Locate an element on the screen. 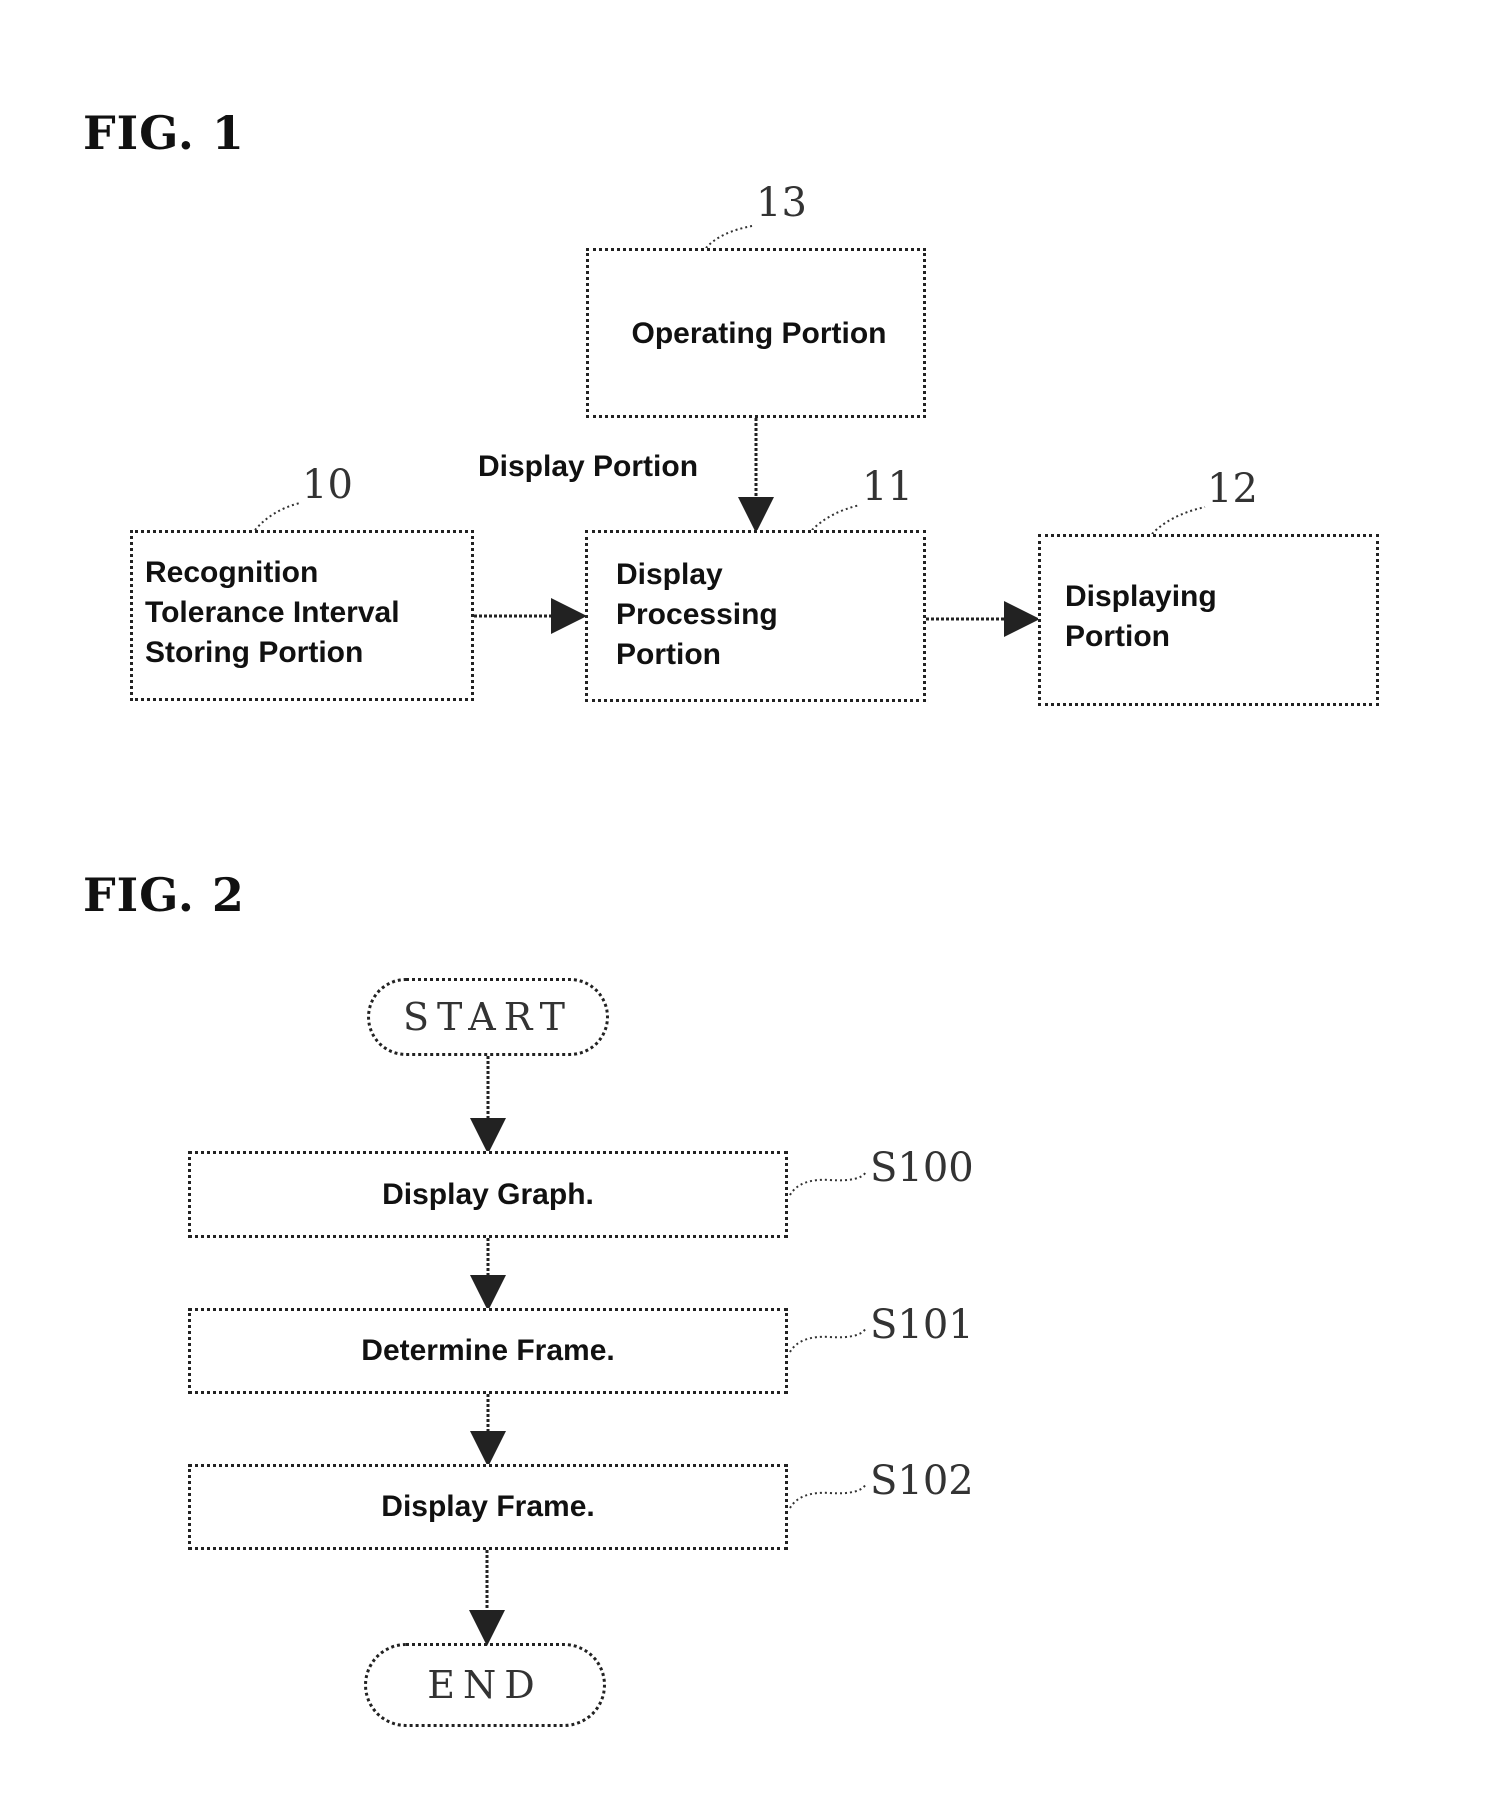  step-s102-block: Display Frame. is located at coordinates (488, 1507).